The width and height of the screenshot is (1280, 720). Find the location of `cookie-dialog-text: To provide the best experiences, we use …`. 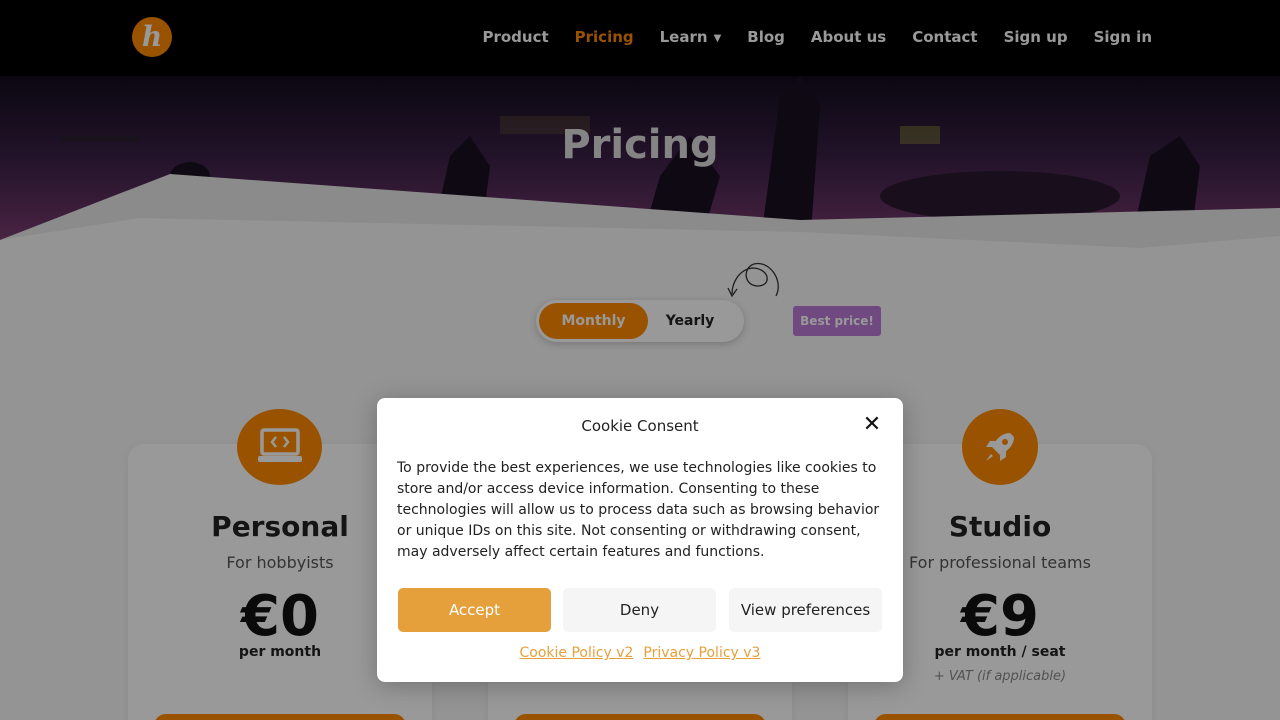

cookie-dialog-text: To provide the best experiences, we use … is located at coordinates (638, 510).